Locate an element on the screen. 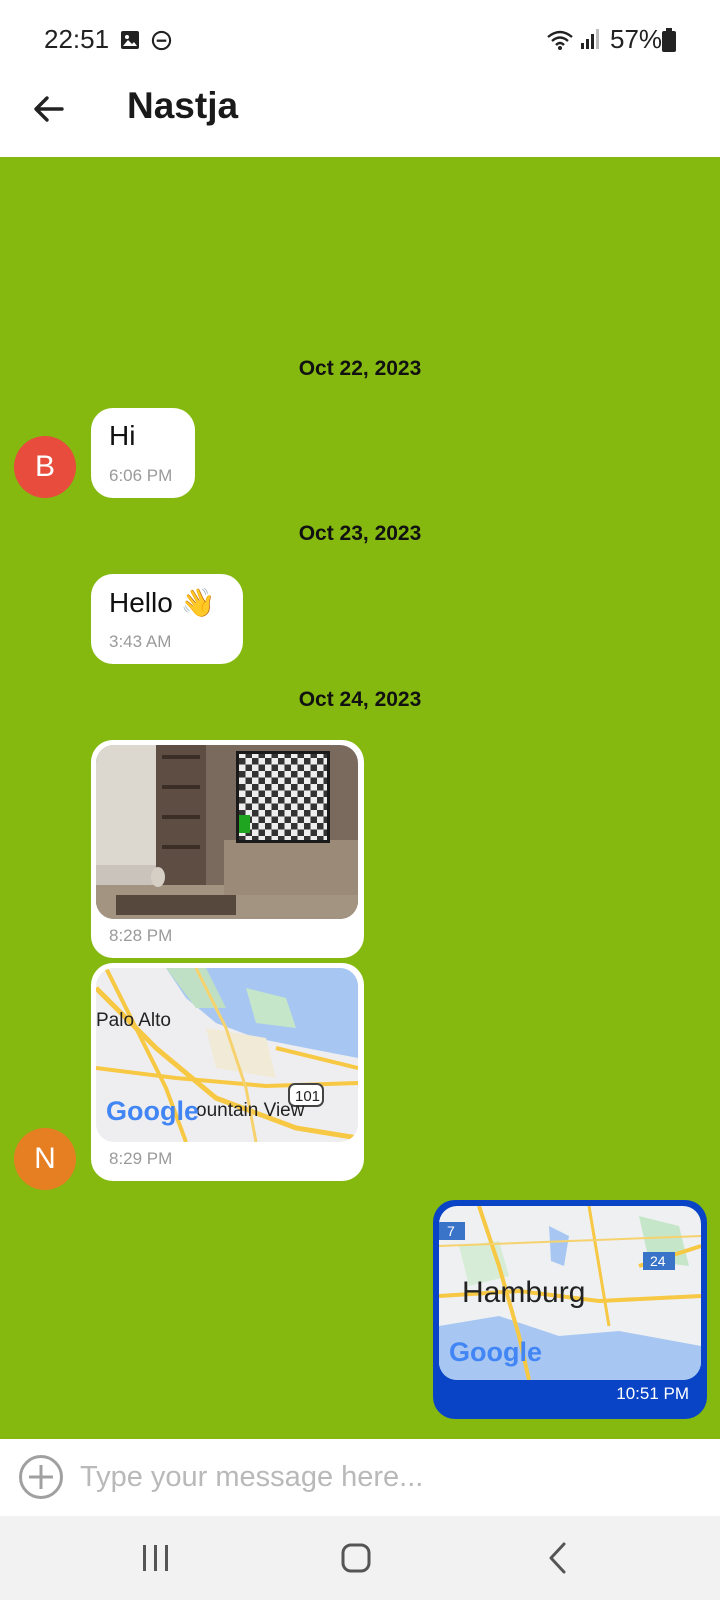 This screenshot has width=720, height=1600. message-text: Hi is located at coordinates (122, 435).